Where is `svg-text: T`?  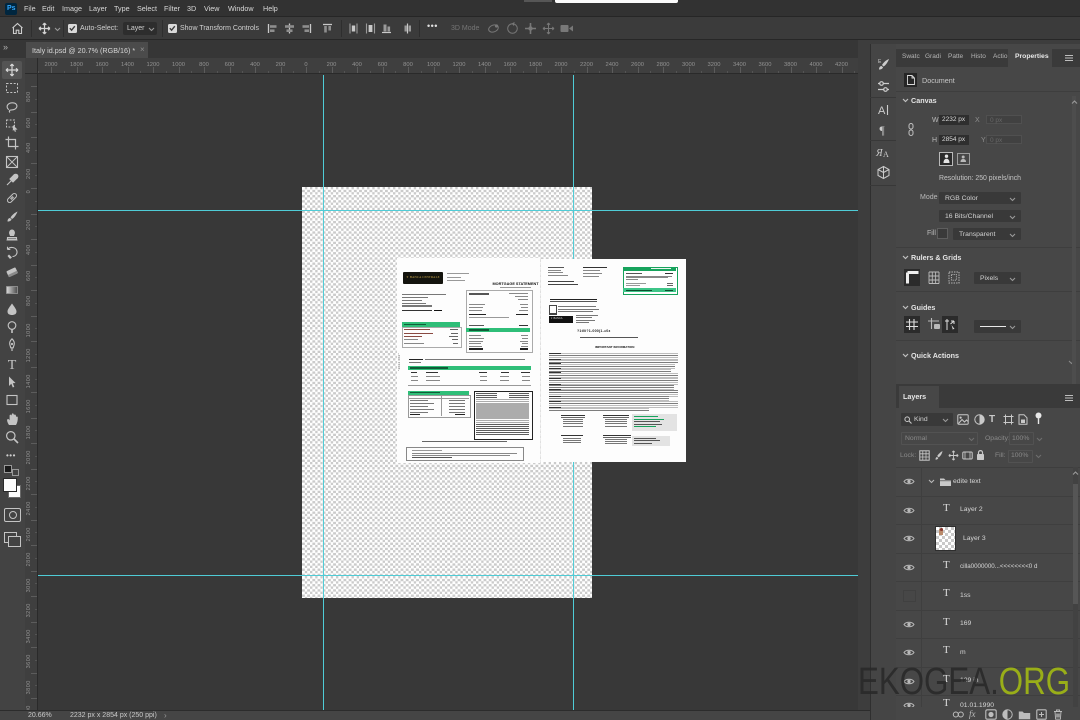
svg-text: T is located at coordinates (12, 365).